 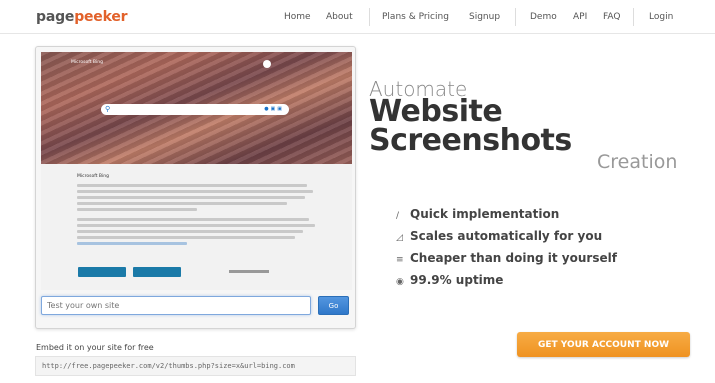 What do you see at coordinates (274, 109) in the screenshot?
I see `preview-mic-camera-icon: ●▣▣` at bounding box center [274, 109].